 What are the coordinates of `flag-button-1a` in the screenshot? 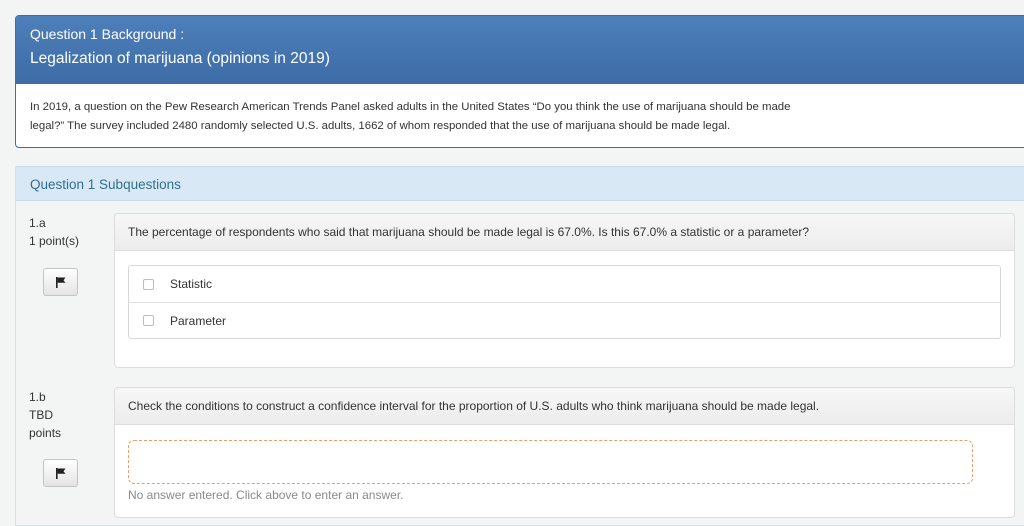 It's located at (60, 282).